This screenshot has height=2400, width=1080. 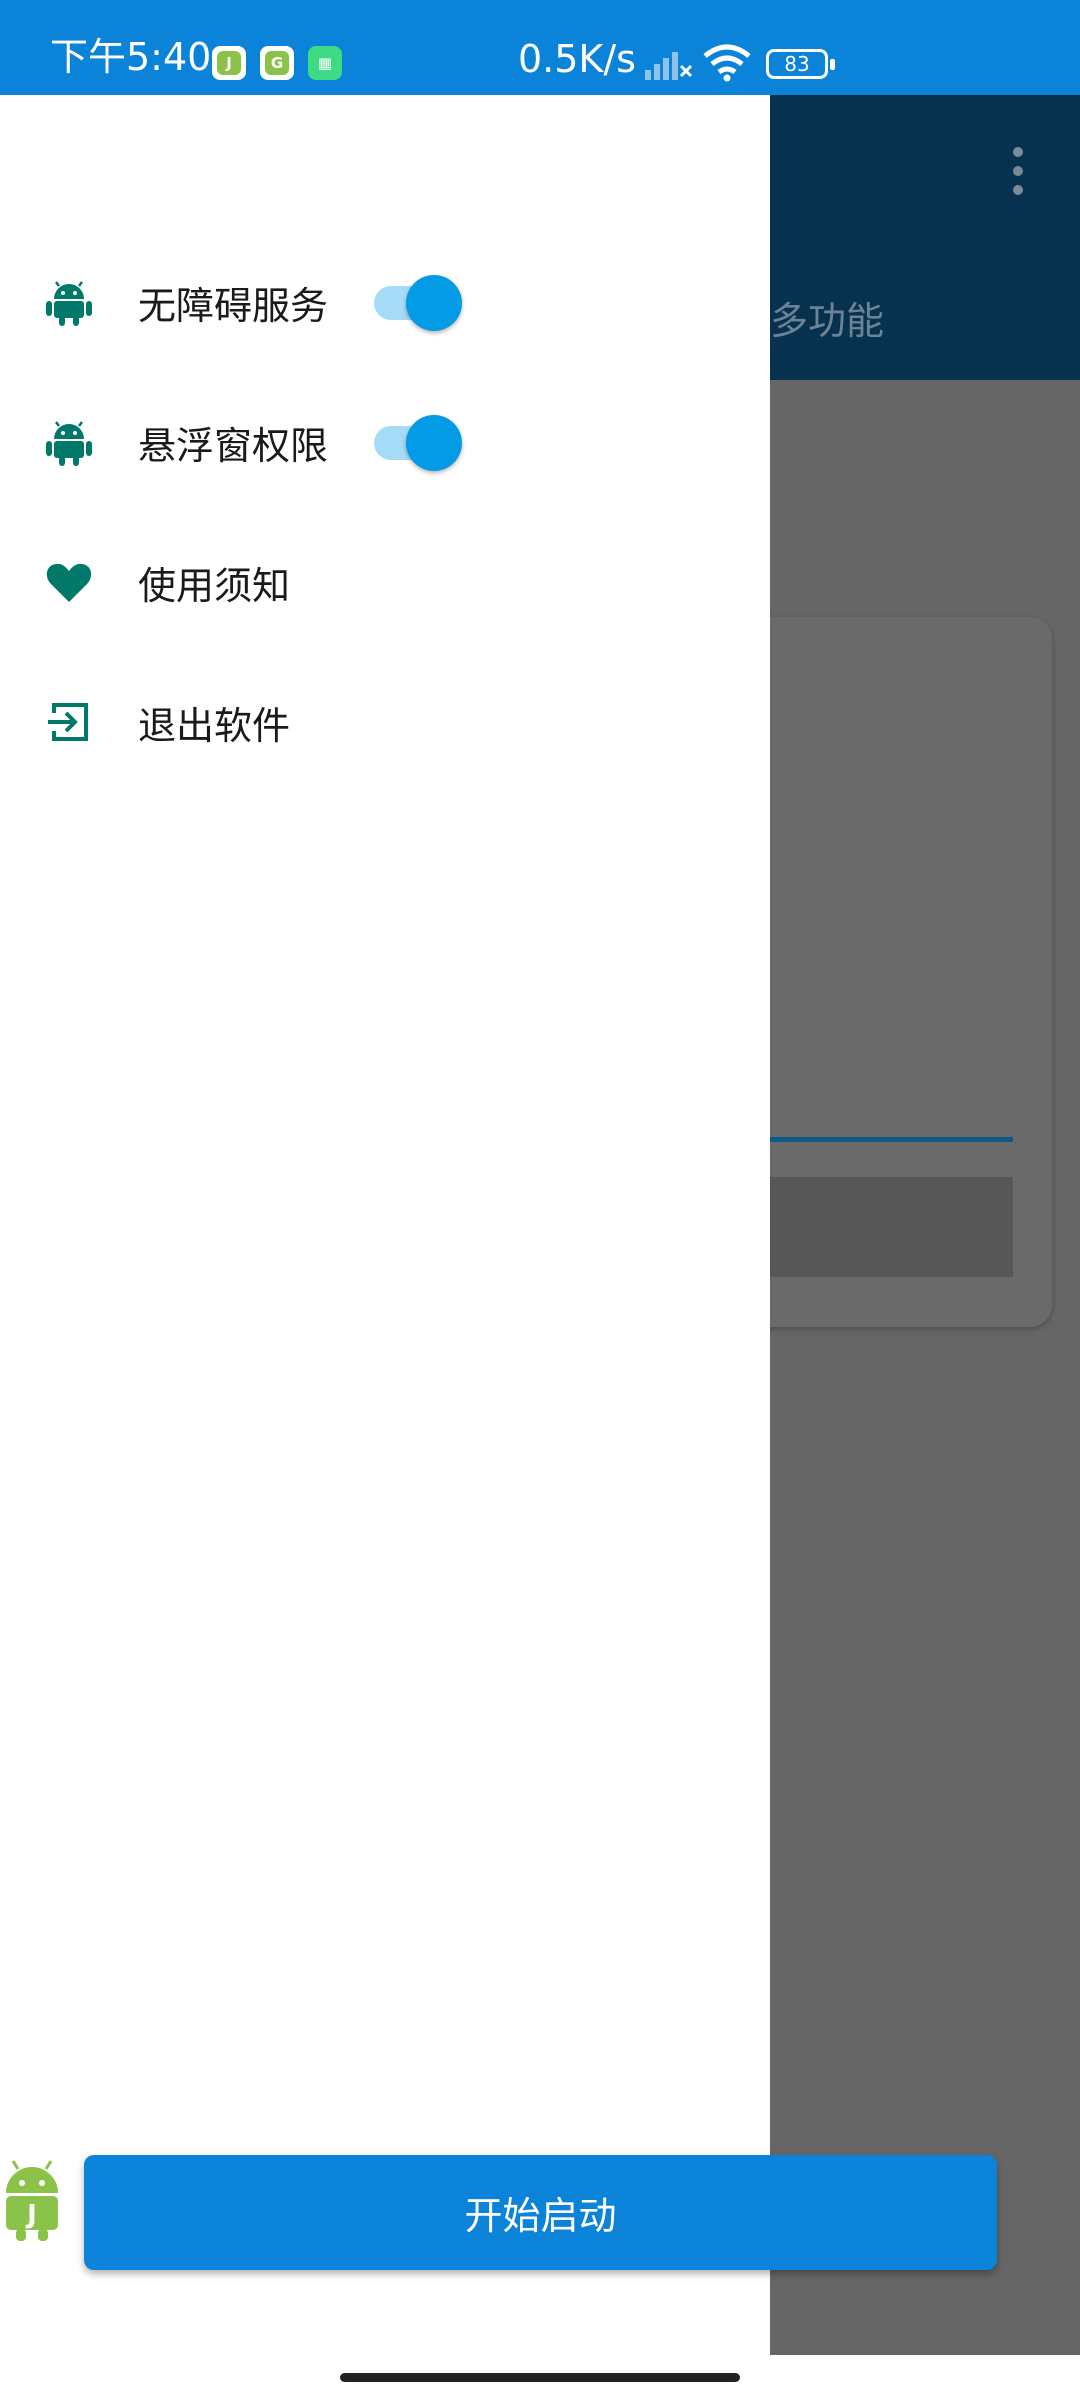 I want to click on drawer-item-exit: 退出软件, so click(x=385, y=722).